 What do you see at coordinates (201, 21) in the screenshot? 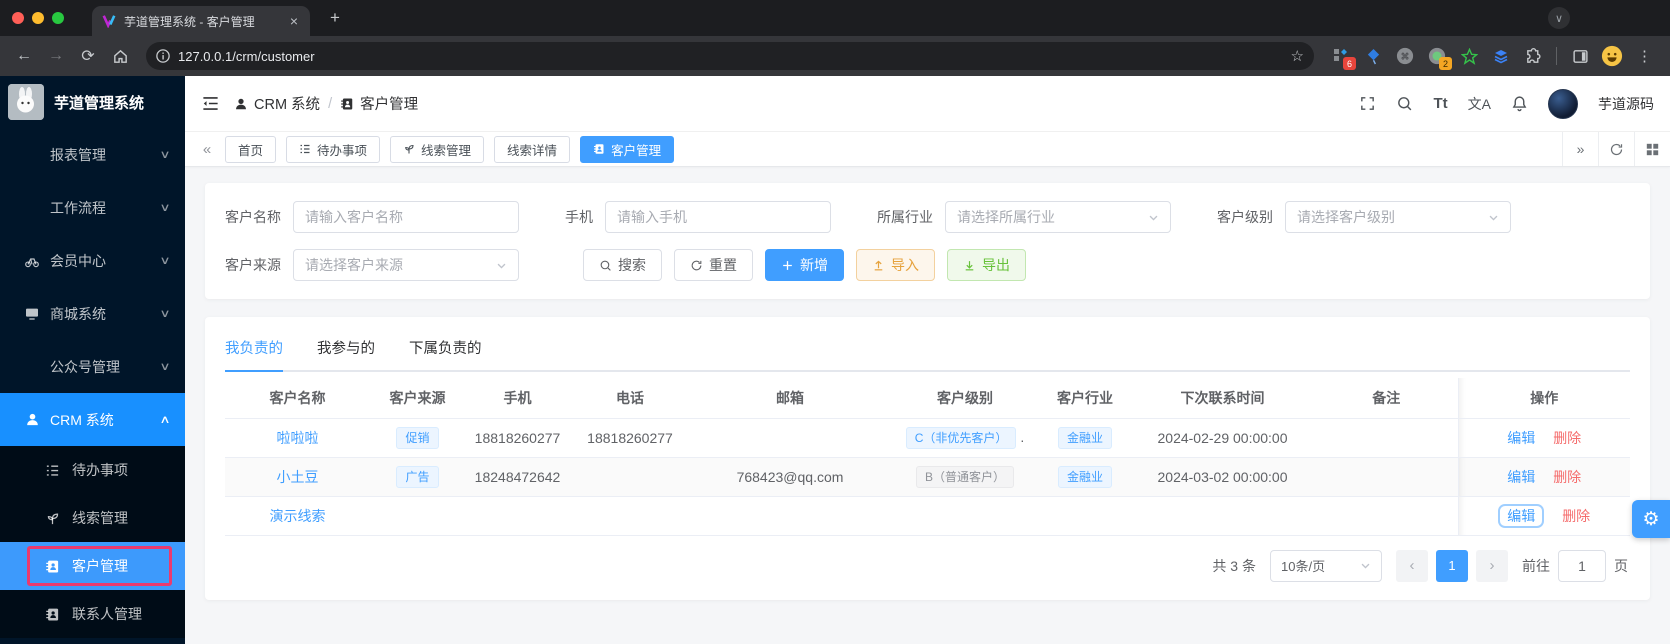
I see `browser-tab: 芋道管理系统 - 客户管理 ×` at bounding box center [201, 21].